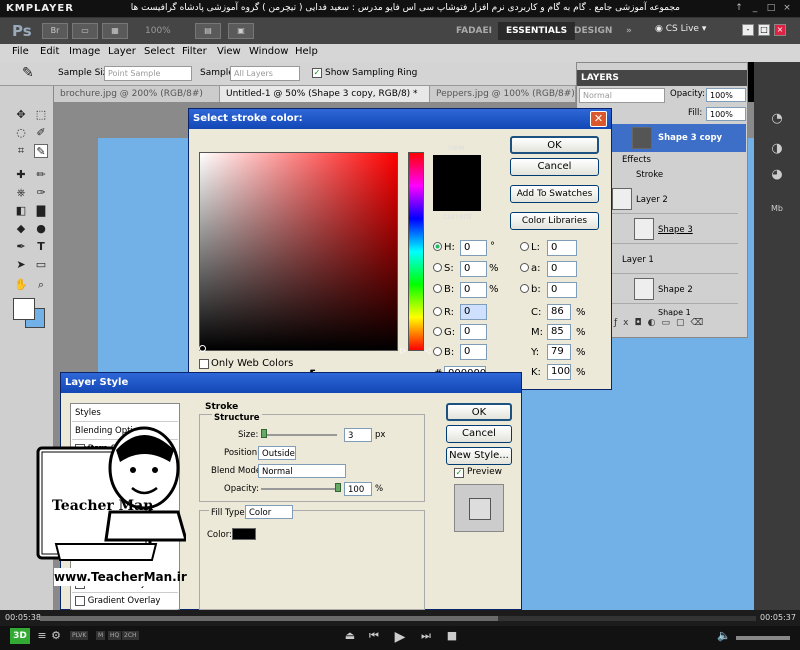 The image size is (800, 650). Describe the element at coordinates (79, 635) in the screenshot. I see `badge-plvk: PLVK` at that location.